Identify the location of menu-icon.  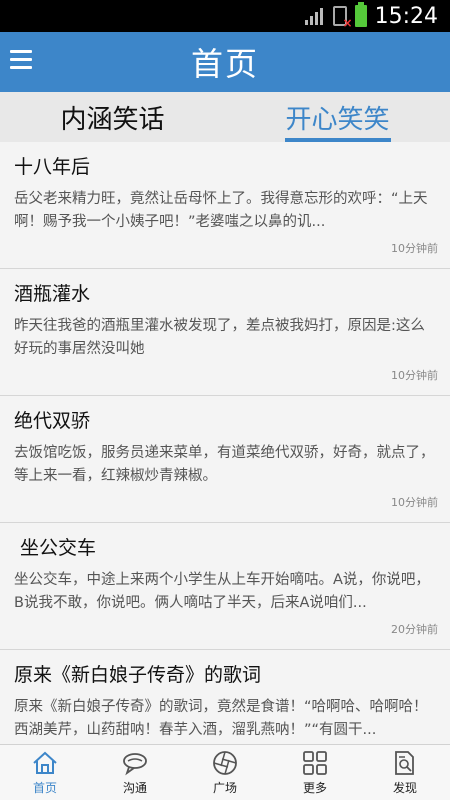
(21, 61).